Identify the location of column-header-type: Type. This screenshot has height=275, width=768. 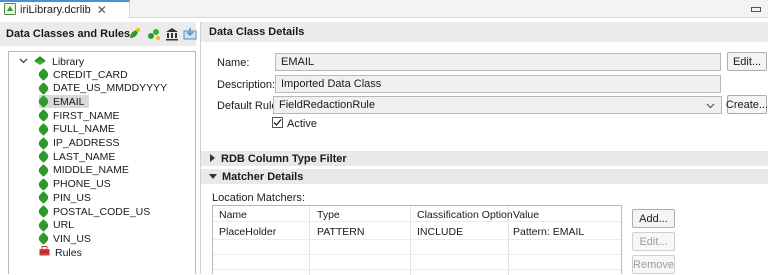
(328, 215).